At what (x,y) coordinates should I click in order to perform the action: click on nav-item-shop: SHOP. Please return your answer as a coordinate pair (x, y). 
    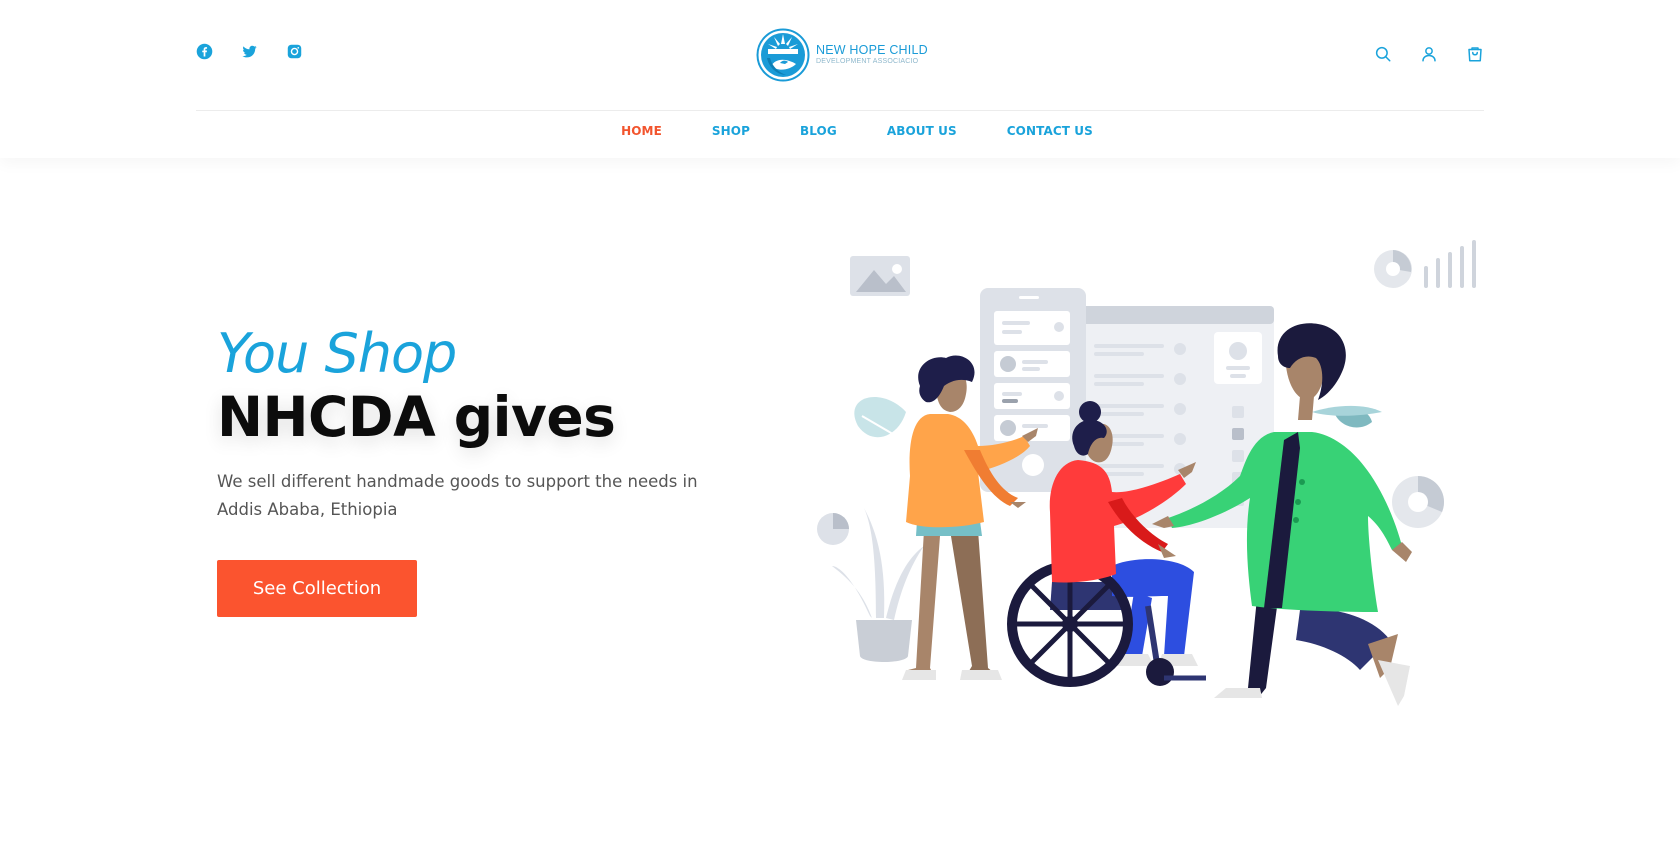
    Looking at the image, I should click on (731, 131).